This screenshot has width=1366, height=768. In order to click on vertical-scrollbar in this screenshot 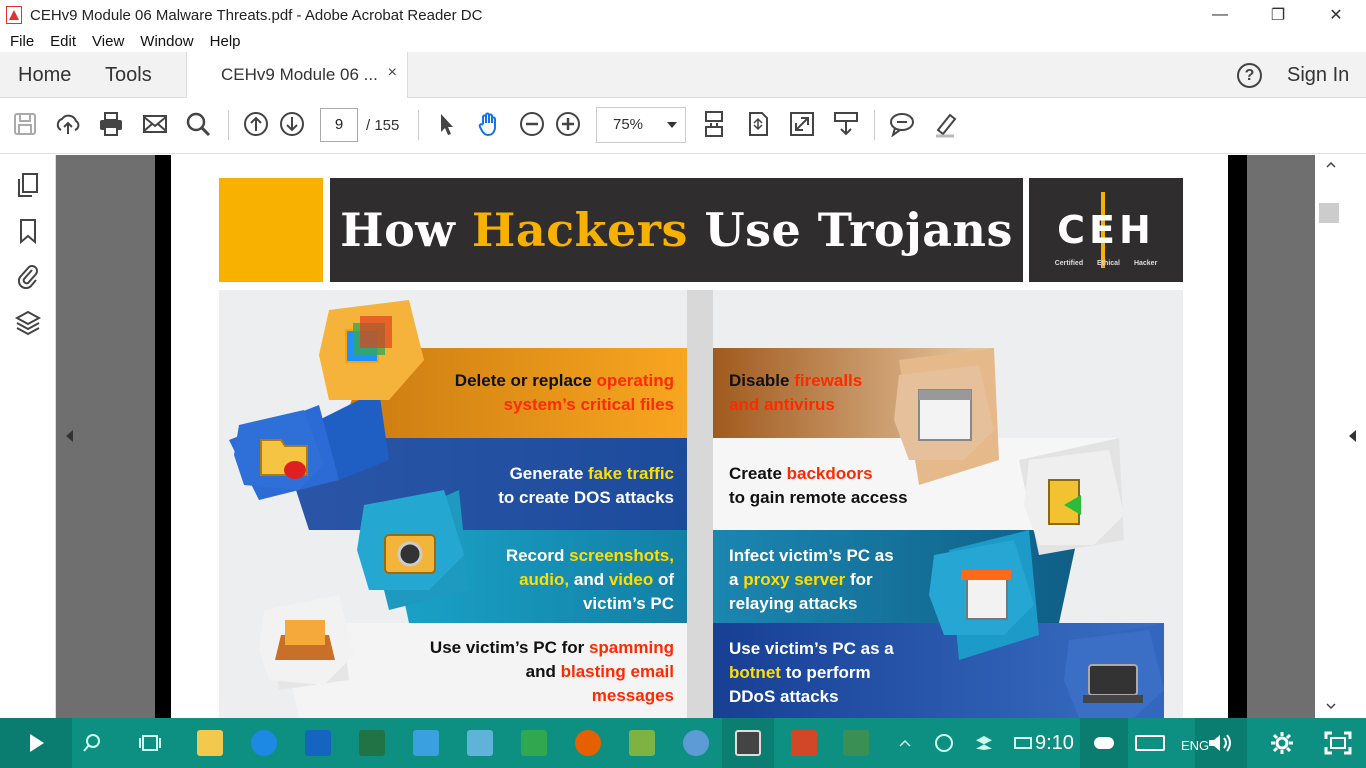, I will do `click(1340, 436)`.